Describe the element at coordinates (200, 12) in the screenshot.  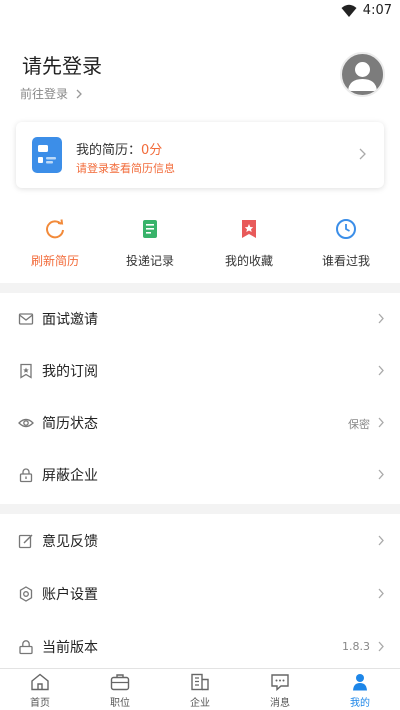
I see `status-bar: 4:07` at that location.